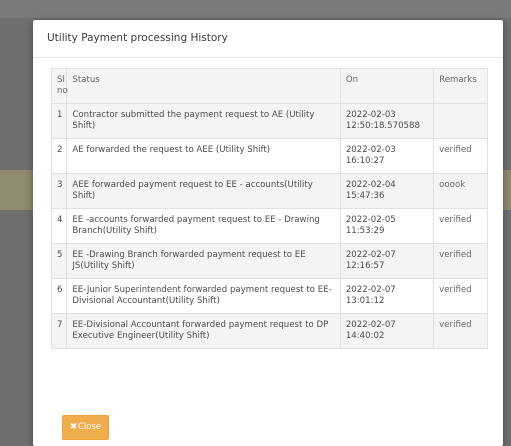 The height and width of the screenshot is (446, 511). Describe the element at coordinates (59, 331) in the screenshot. I see `cell-sl: 7` at that location.